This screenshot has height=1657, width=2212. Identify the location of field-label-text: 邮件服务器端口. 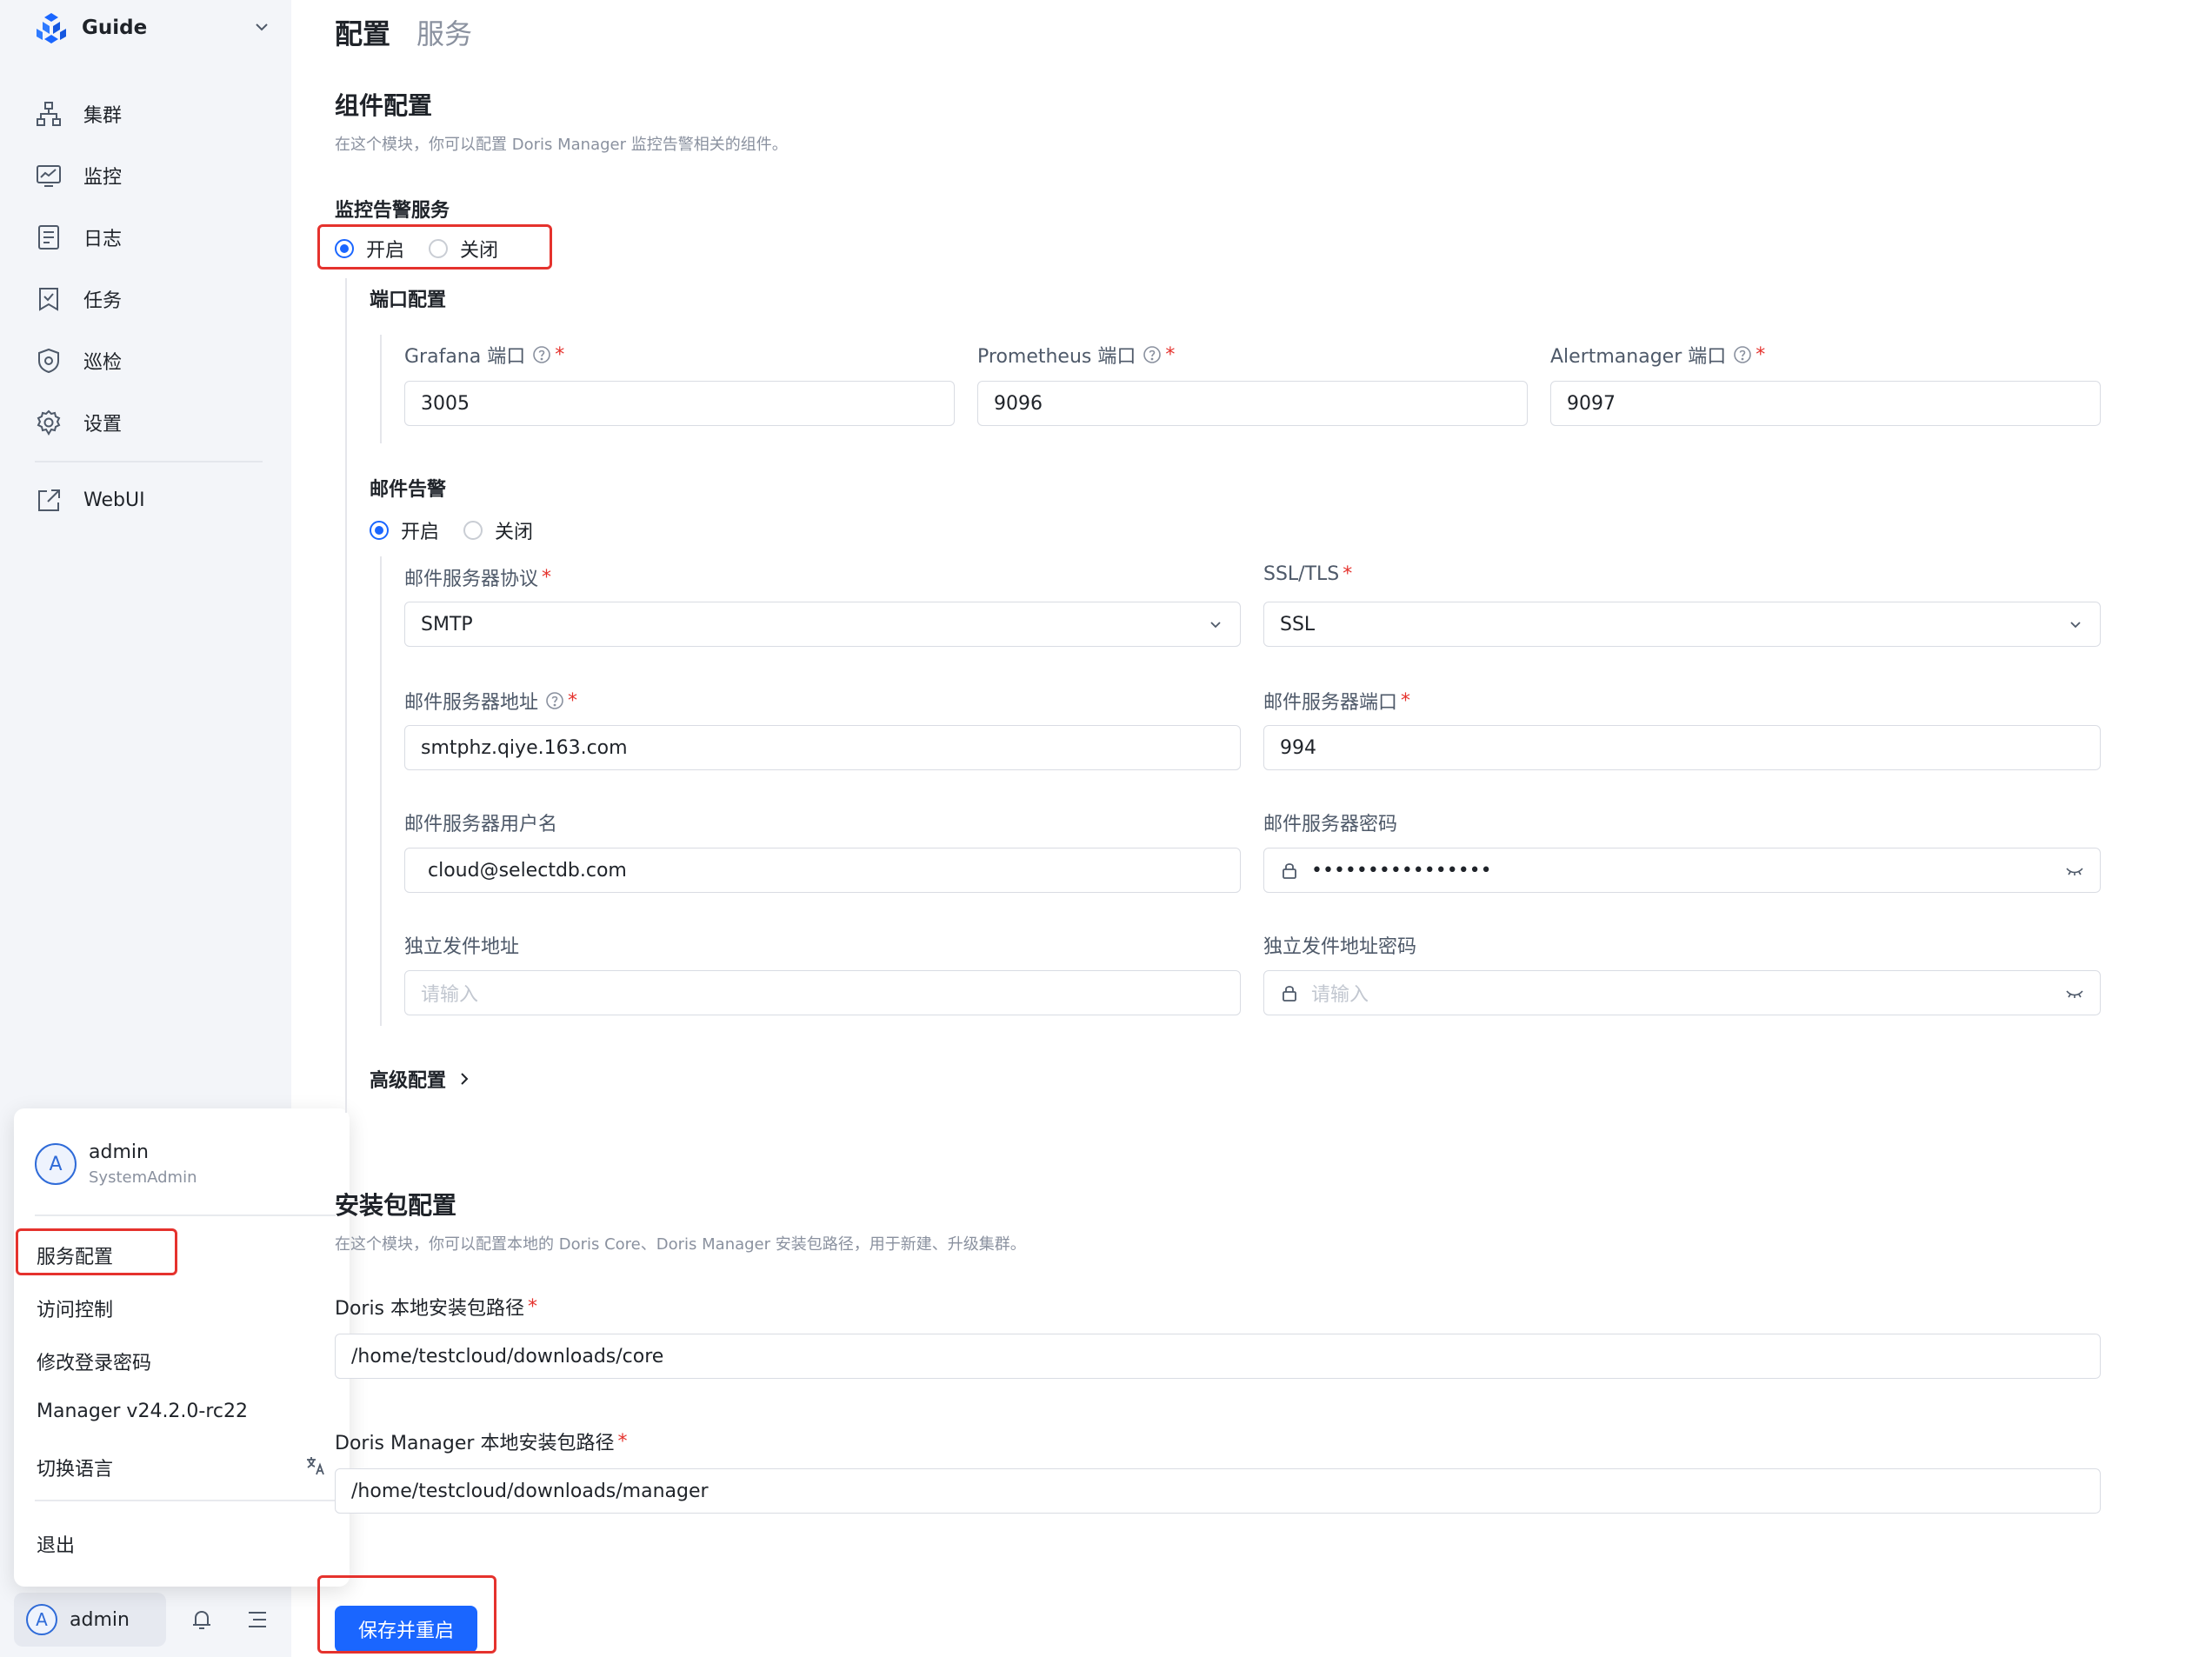
(1330, 703).